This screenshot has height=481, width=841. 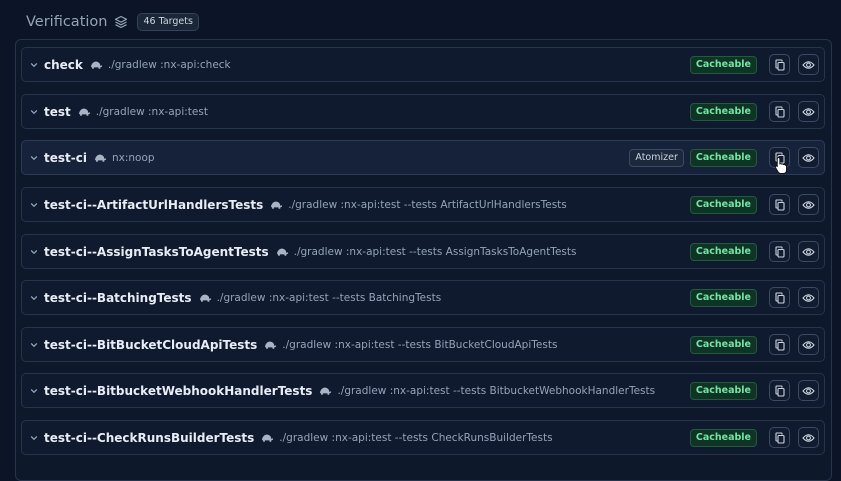 What do you see at coordinates (133, 157) in the screenshot?
I see `target-command: nx:noop` at bounding box center [133, 157].